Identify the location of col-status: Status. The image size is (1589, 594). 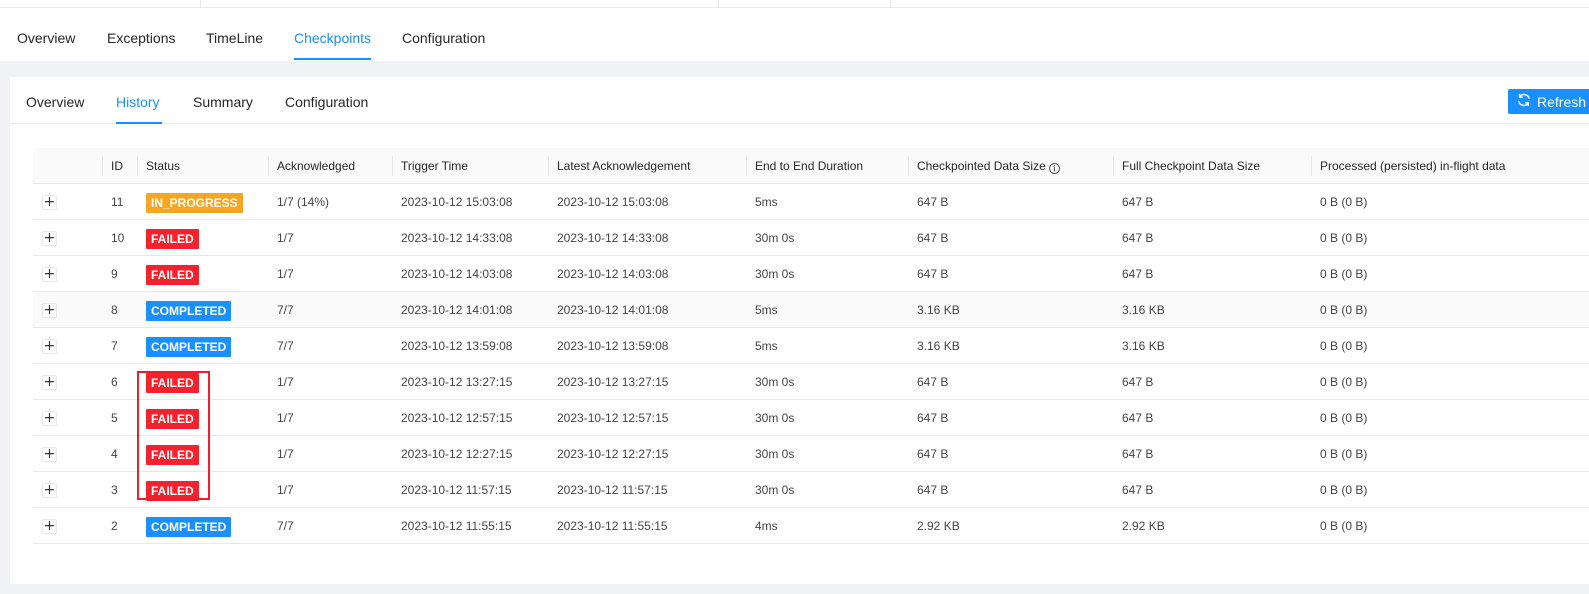
(163, 166).